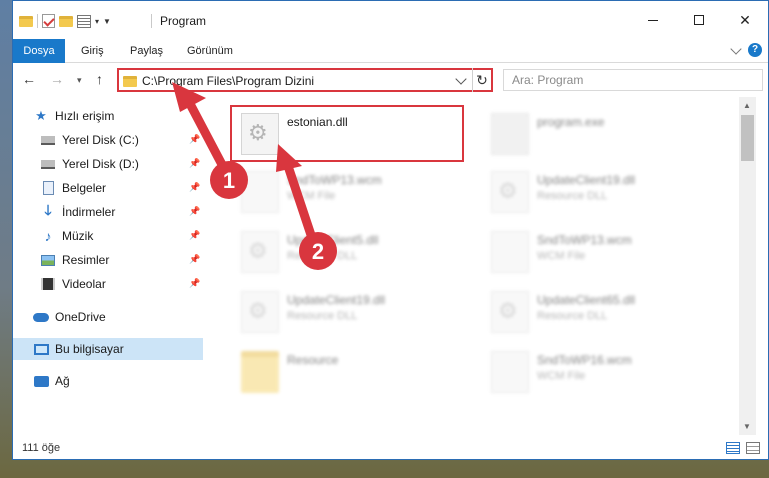 The width and height of the screenshot is (769, 478). I want to click on sidebar-item-documents: Belgeler 📌, so click(108, 188).